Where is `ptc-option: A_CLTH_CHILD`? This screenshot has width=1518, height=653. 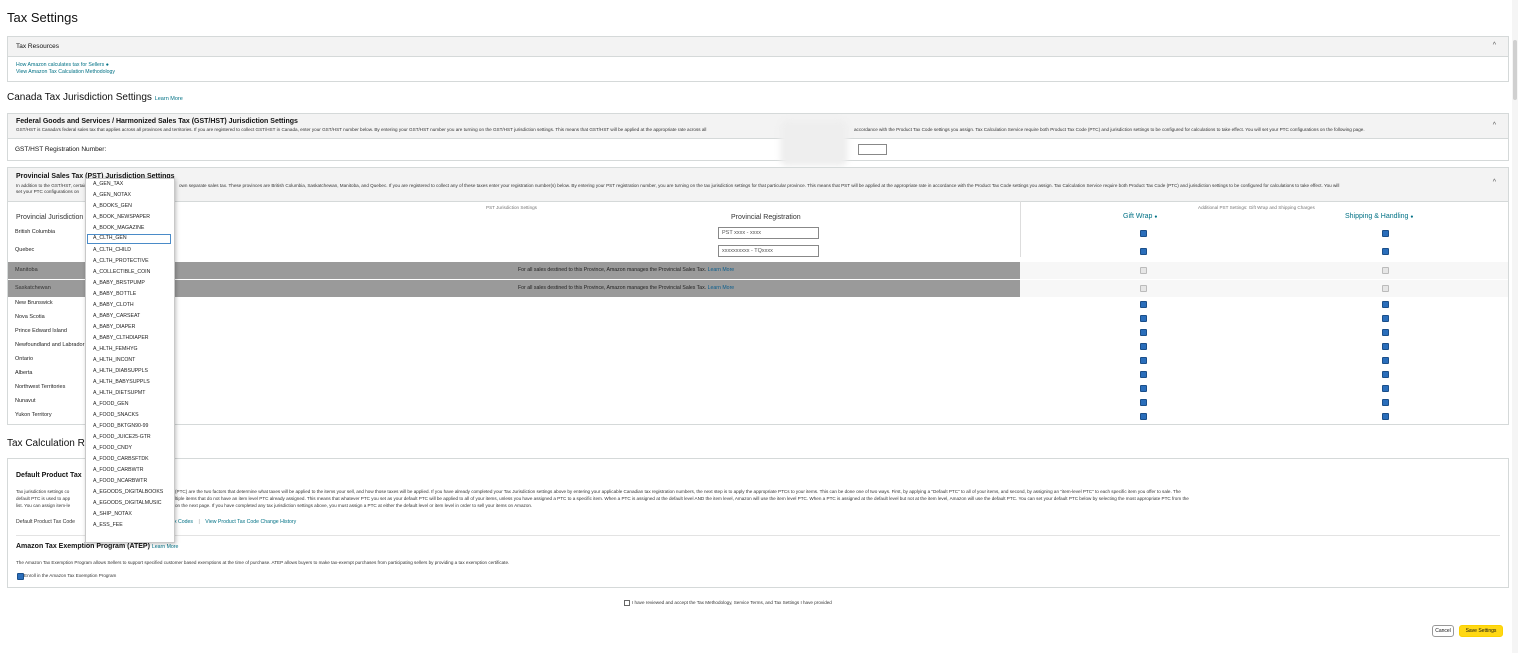
ptc-option: A_CLTH_CHILD is located at coordinates (112, 250).